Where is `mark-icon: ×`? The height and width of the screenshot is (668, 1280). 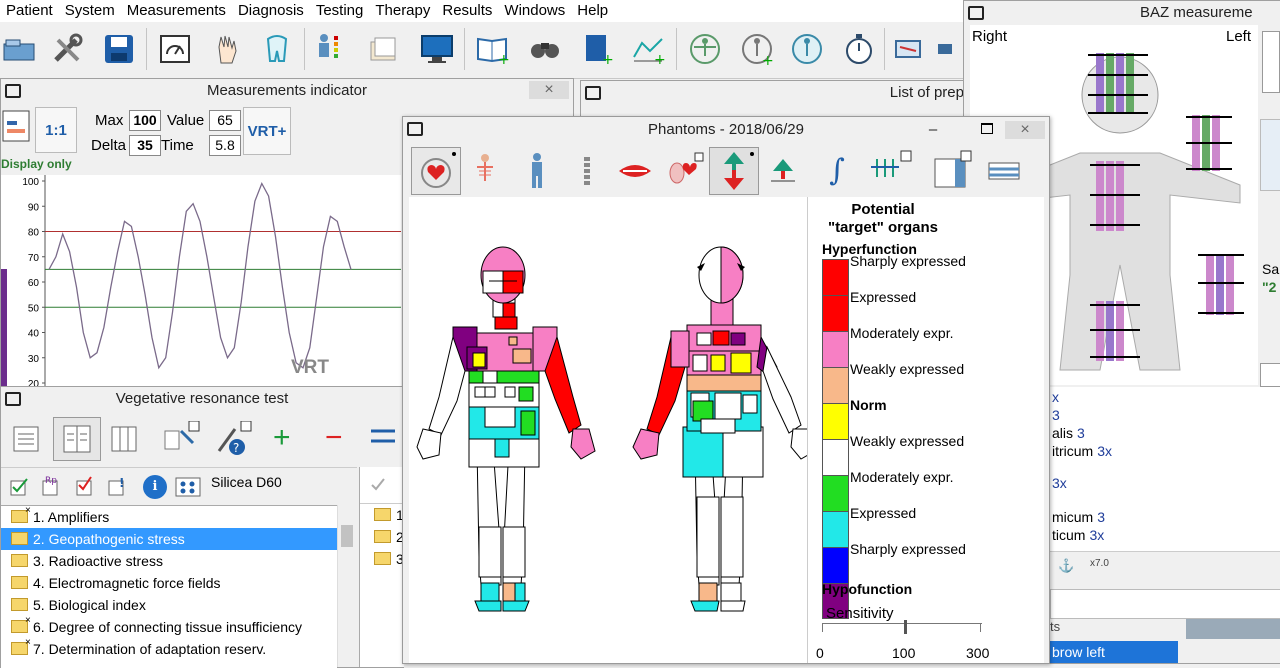
mark-icon: × is located at coordinates (28, 642).